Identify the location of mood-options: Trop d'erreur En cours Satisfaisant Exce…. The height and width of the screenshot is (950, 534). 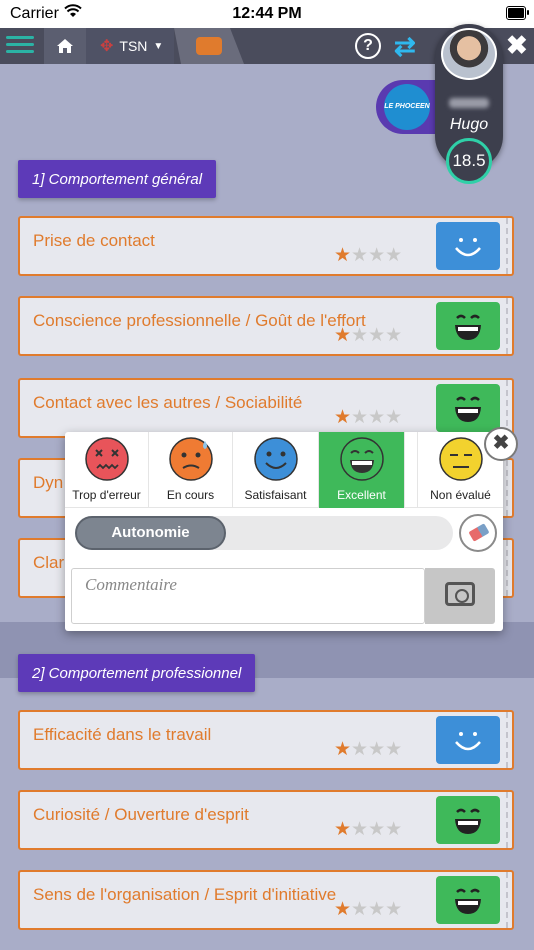
(284, 470).